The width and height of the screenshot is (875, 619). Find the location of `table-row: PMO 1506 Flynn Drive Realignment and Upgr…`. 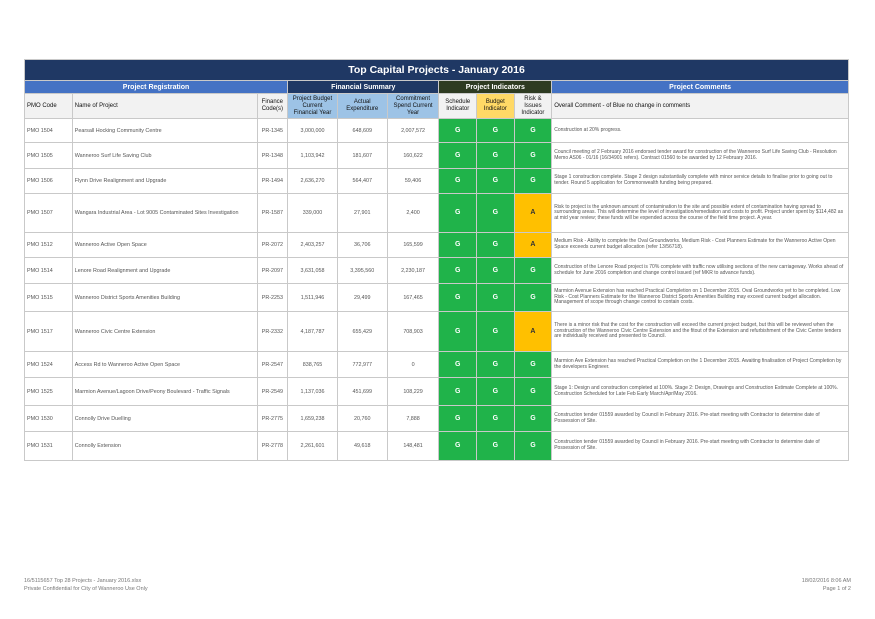

table-row: PMO 1506 Flynn Drive Realignment and Upgr… is located at coordinates (436, 181).